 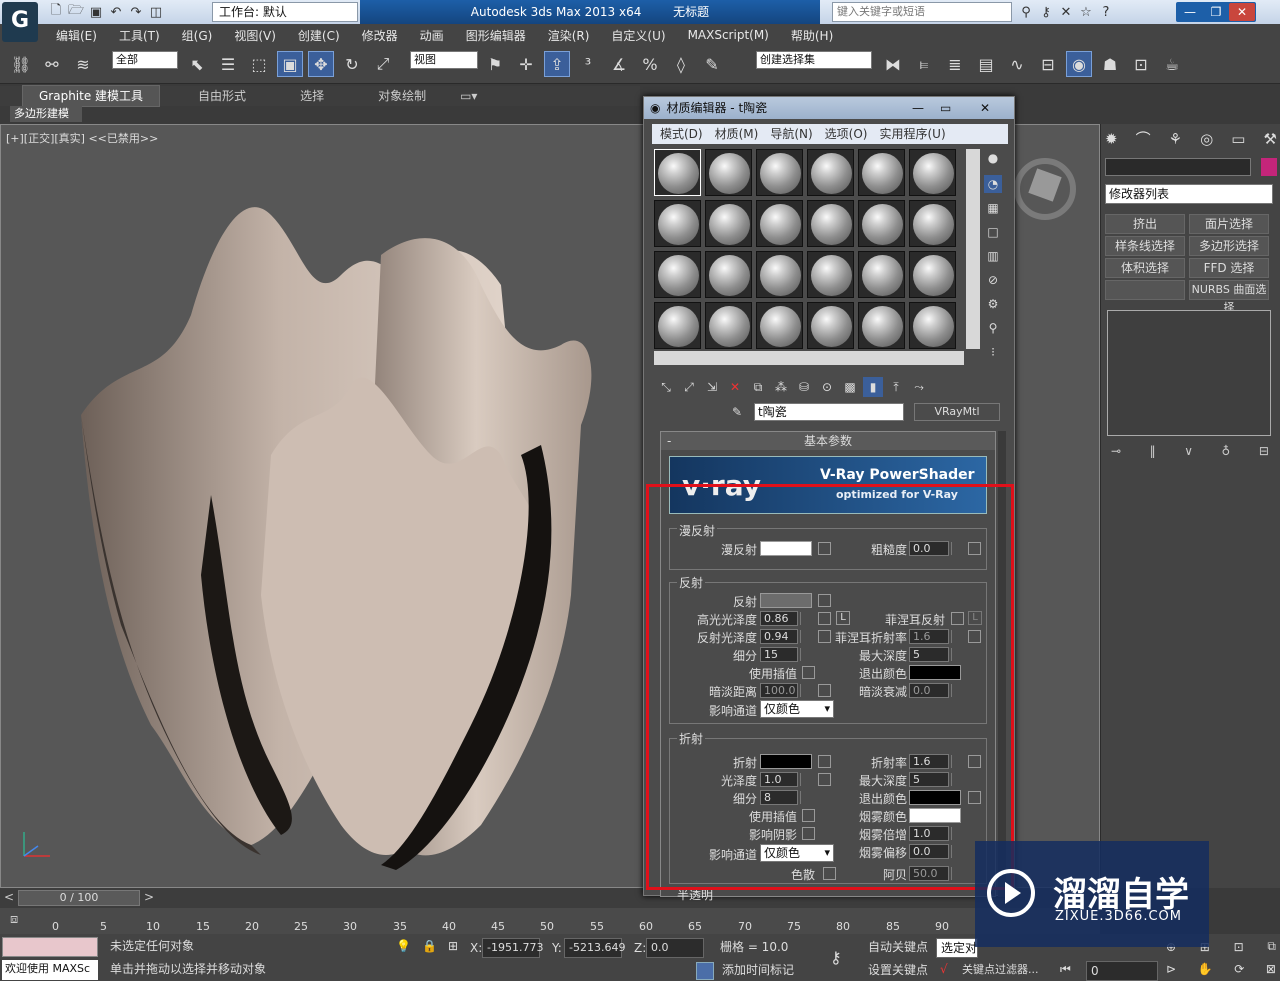 What do you see at coordinates (76, 12) in the screenshot?
I see `open-file-icon: 🗁` at bounding box center [76, 12].